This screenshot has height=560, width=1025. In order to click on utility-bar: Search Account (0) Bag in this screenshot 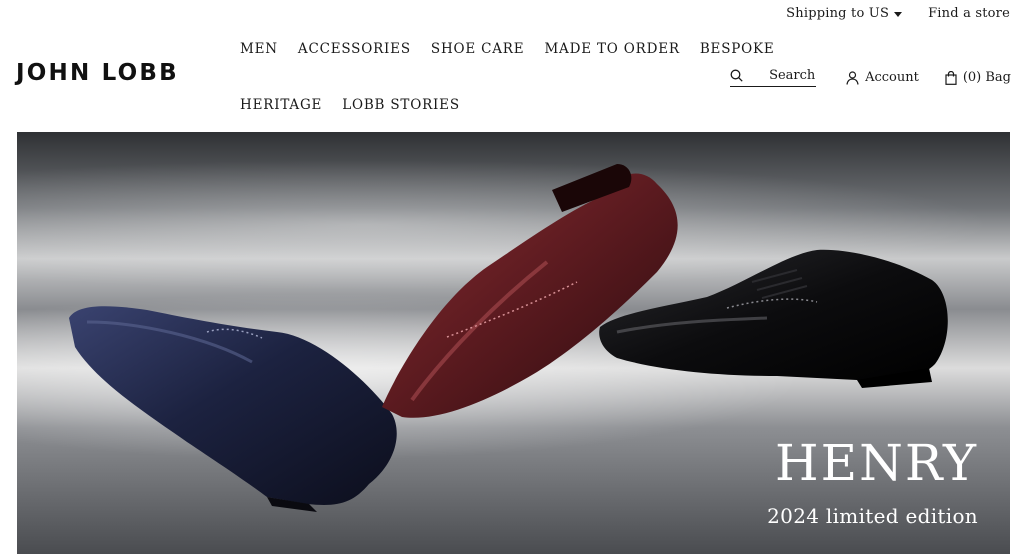, I will do `click(870, 77)`.